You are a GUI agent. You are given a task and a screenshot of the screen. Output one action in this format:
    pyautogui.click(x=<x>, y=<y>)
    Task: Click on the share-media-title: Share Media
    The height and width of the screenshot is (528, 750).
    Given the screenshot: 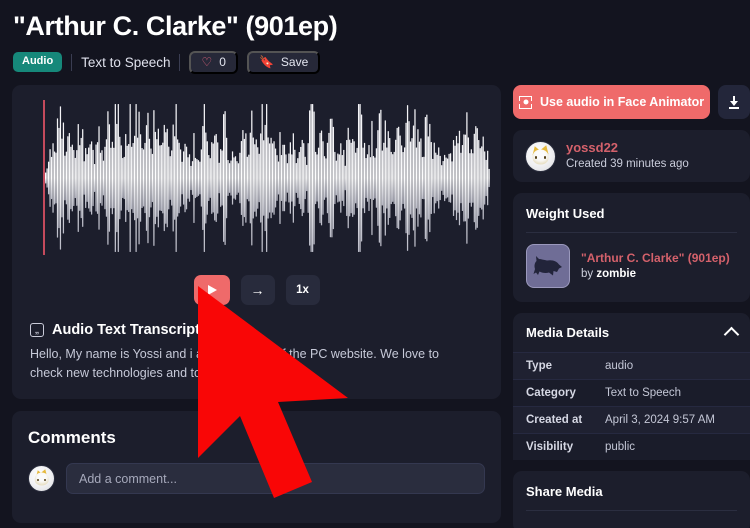 What is the action you would take?
    pyautogui.click(x=564, y=491)
    